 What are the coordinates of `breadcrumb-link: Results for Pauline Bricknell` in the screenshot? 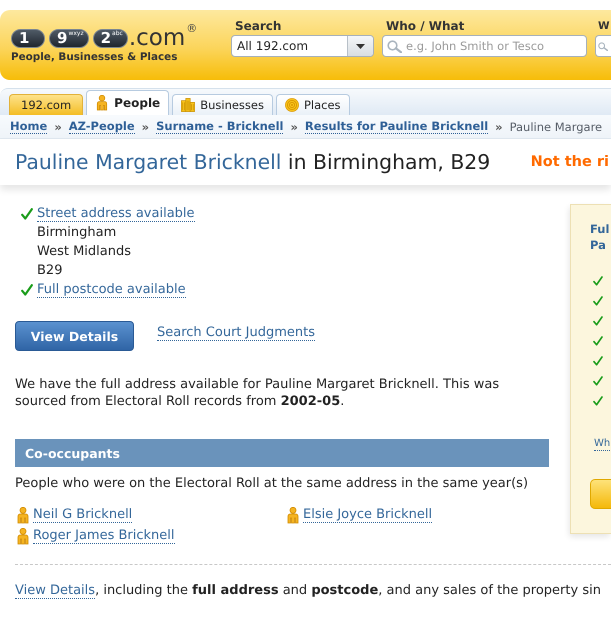 It's located at (396, 127).